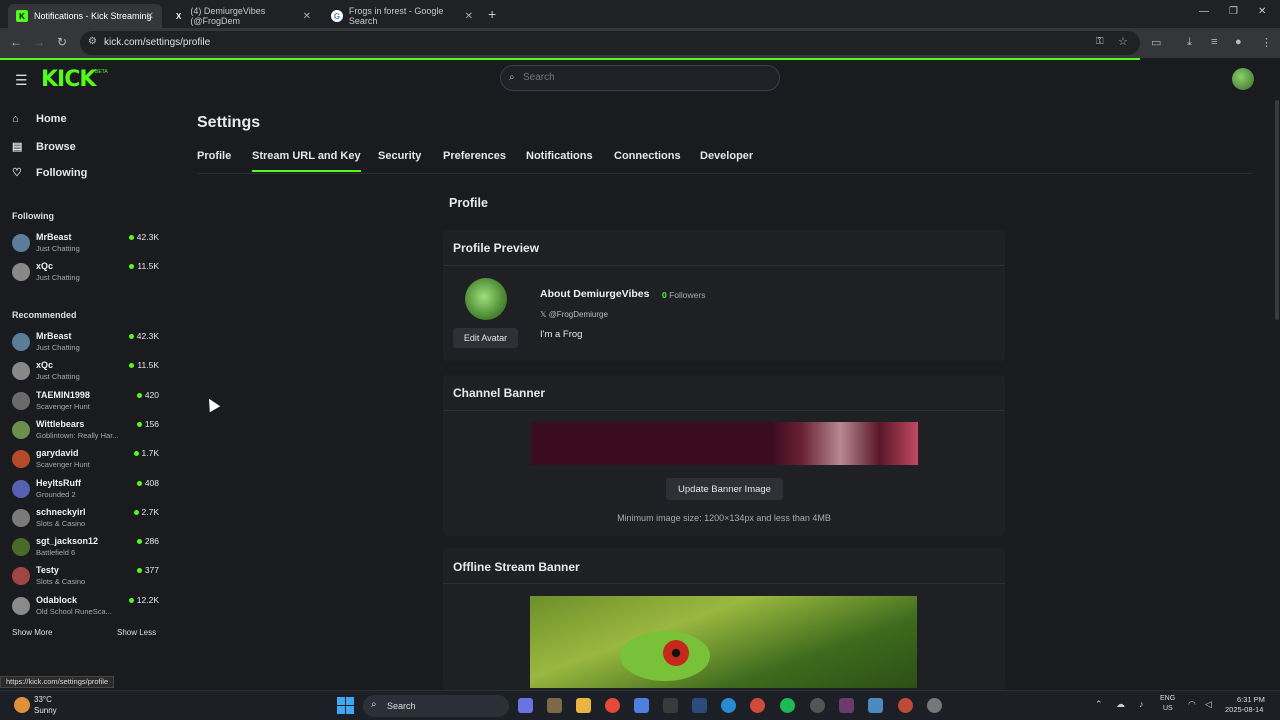 This screenshot has width=1280, height=720. I want to click on chrome-active-icon, so click(905, 705).